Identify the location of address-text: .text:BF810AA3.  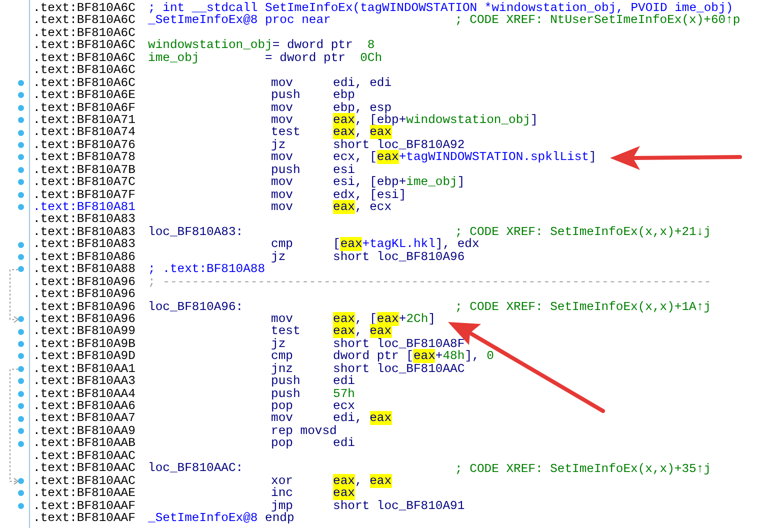
(84, 381).